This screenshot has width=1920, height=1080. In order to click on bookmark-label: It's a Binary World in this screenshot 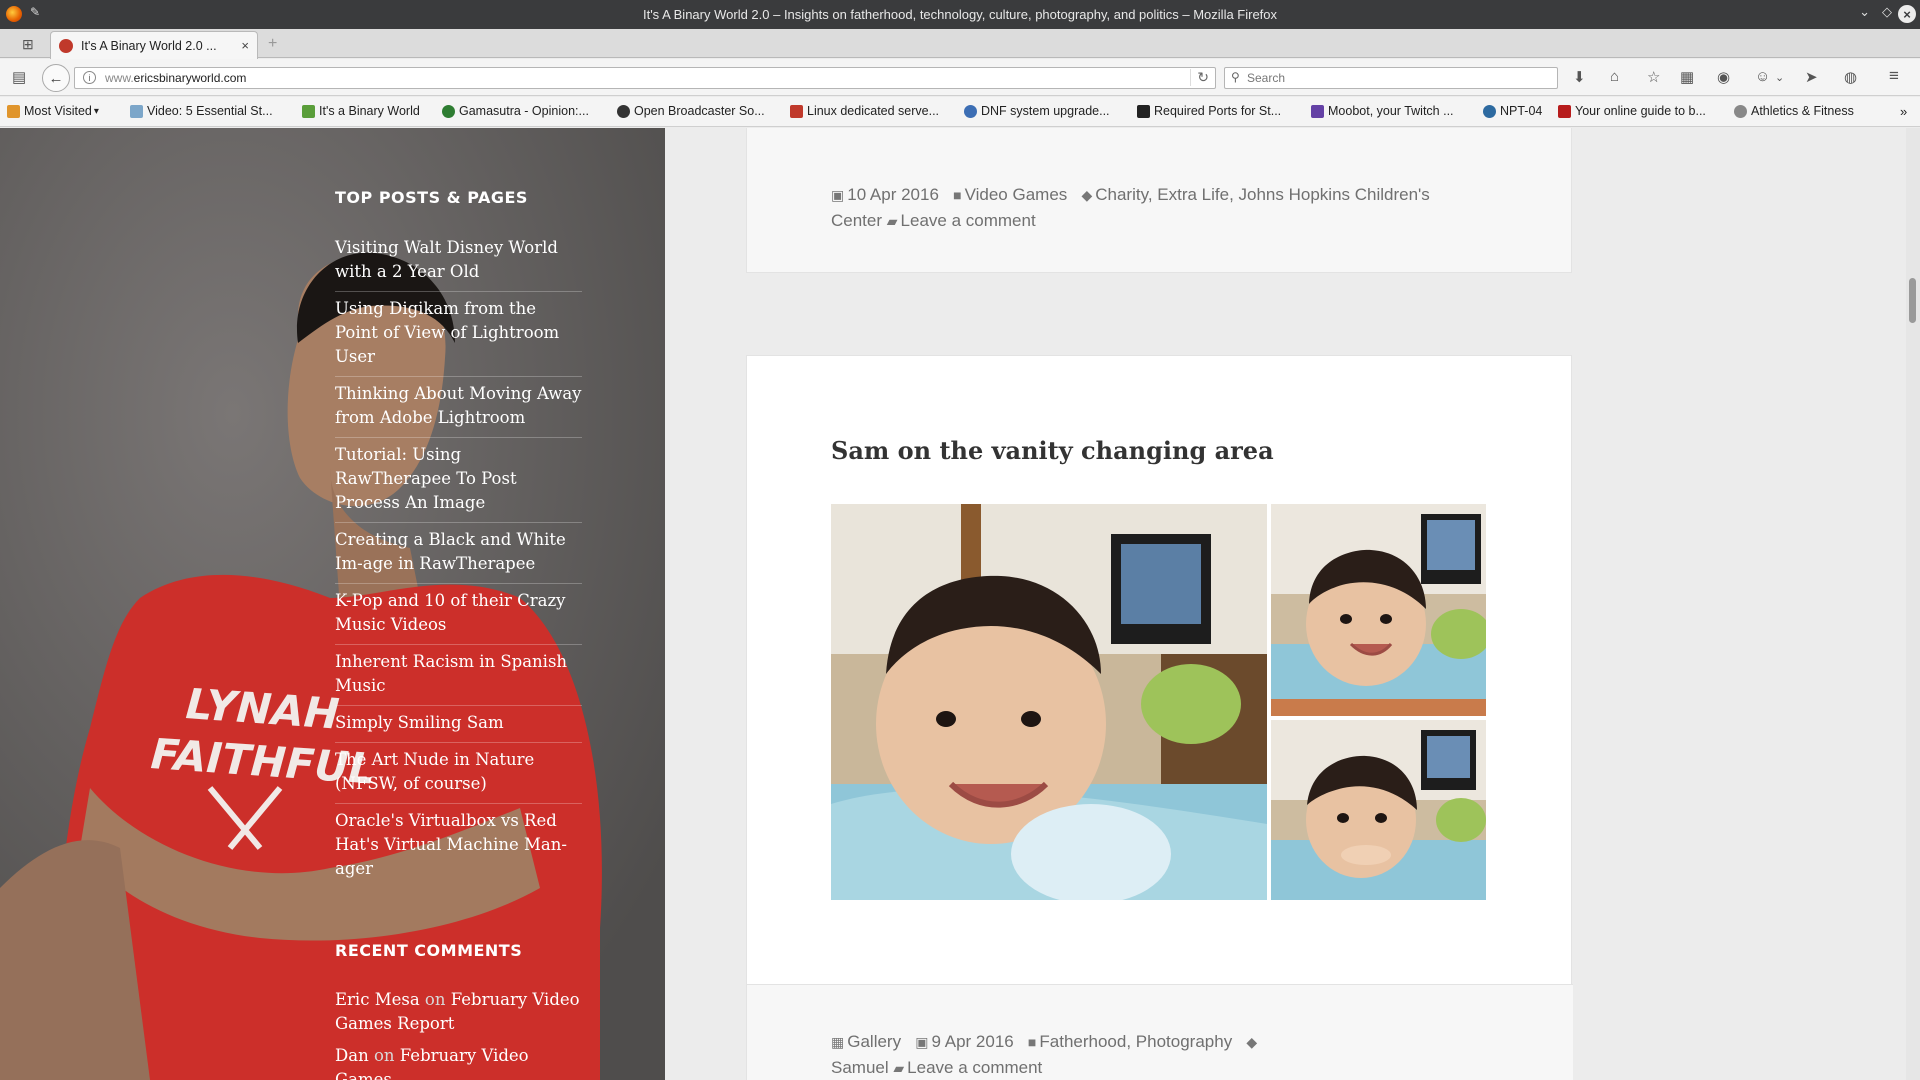, I will do `click(369, 111)`.